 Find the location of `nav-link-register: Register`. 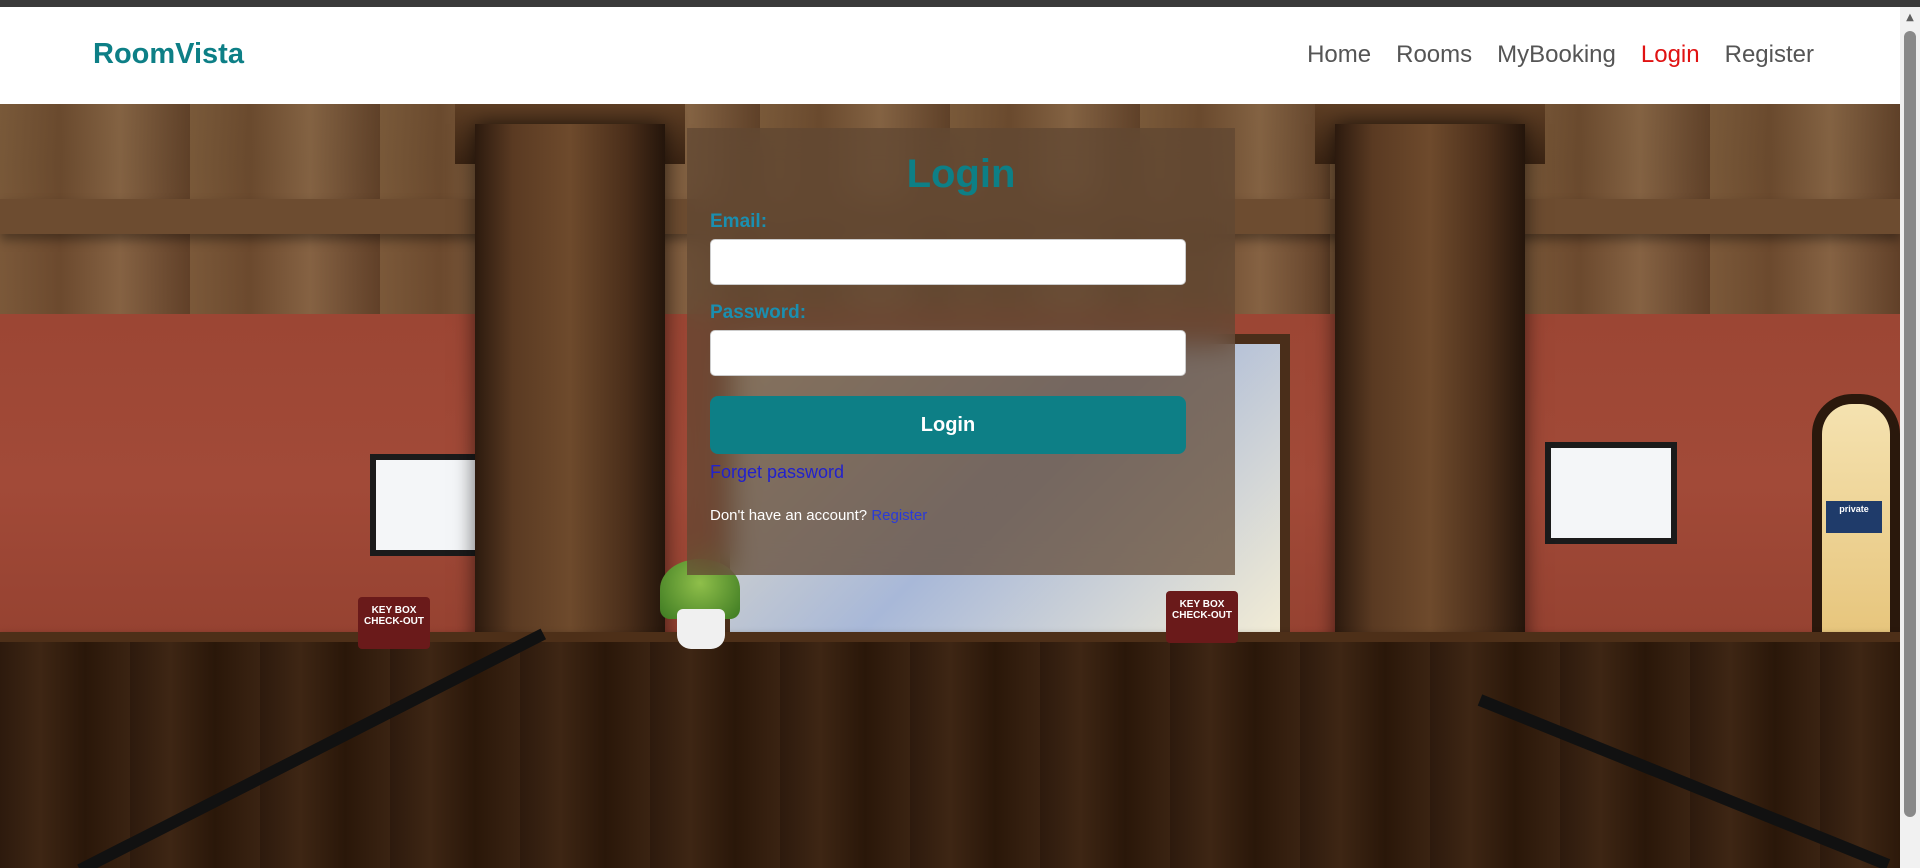

nav-link-register: Register is located at coordinates (1769, 55).